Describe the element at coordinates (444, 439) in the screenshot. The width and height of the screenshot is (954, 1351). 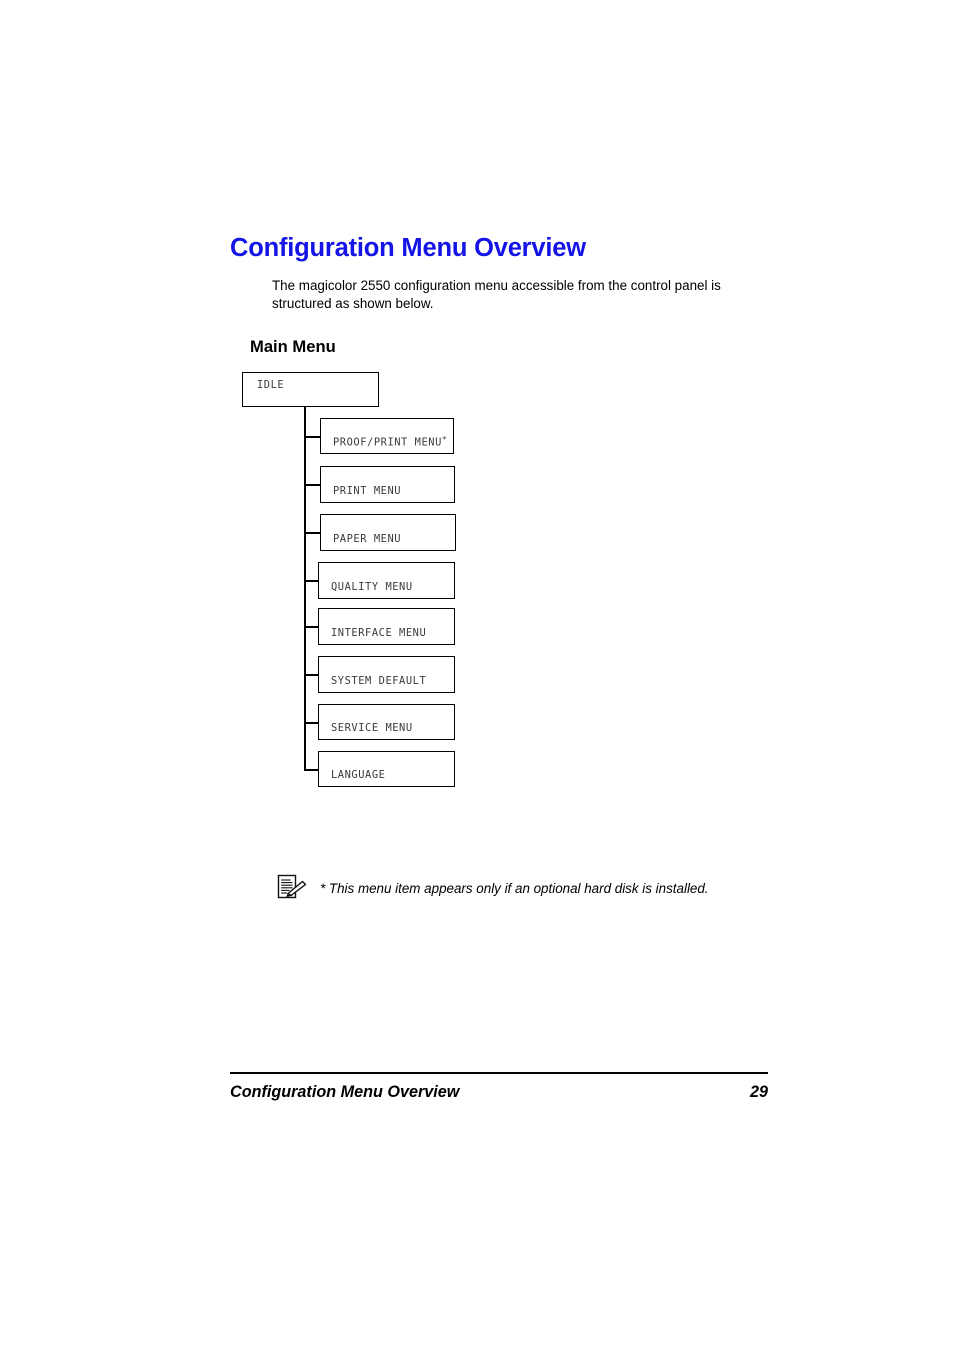
I see `footnote-marker-icon: *` at that location.